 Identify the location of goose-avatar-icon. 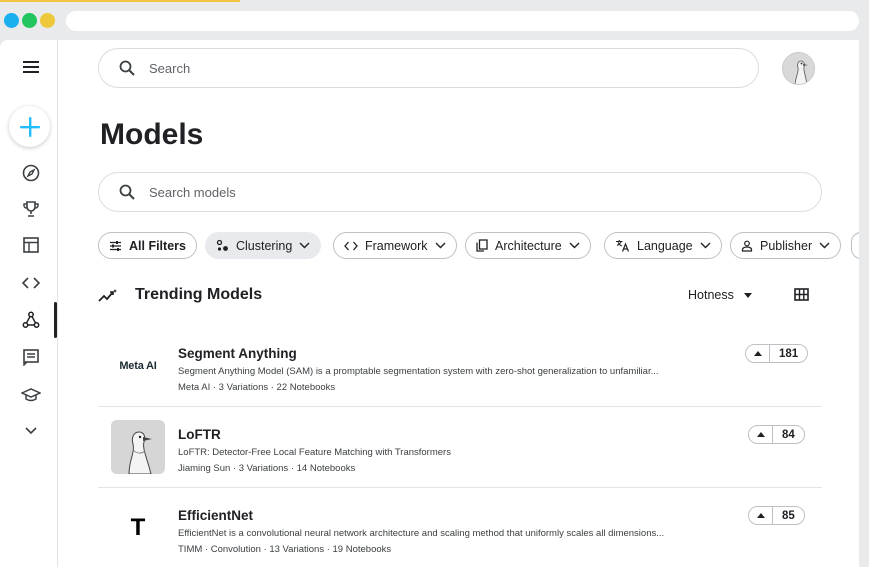
(798, 68).